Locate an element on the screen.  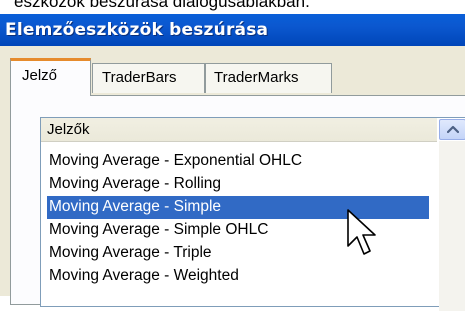
list-item: Moving Average - Rolling is located at coordinates (237, 184).